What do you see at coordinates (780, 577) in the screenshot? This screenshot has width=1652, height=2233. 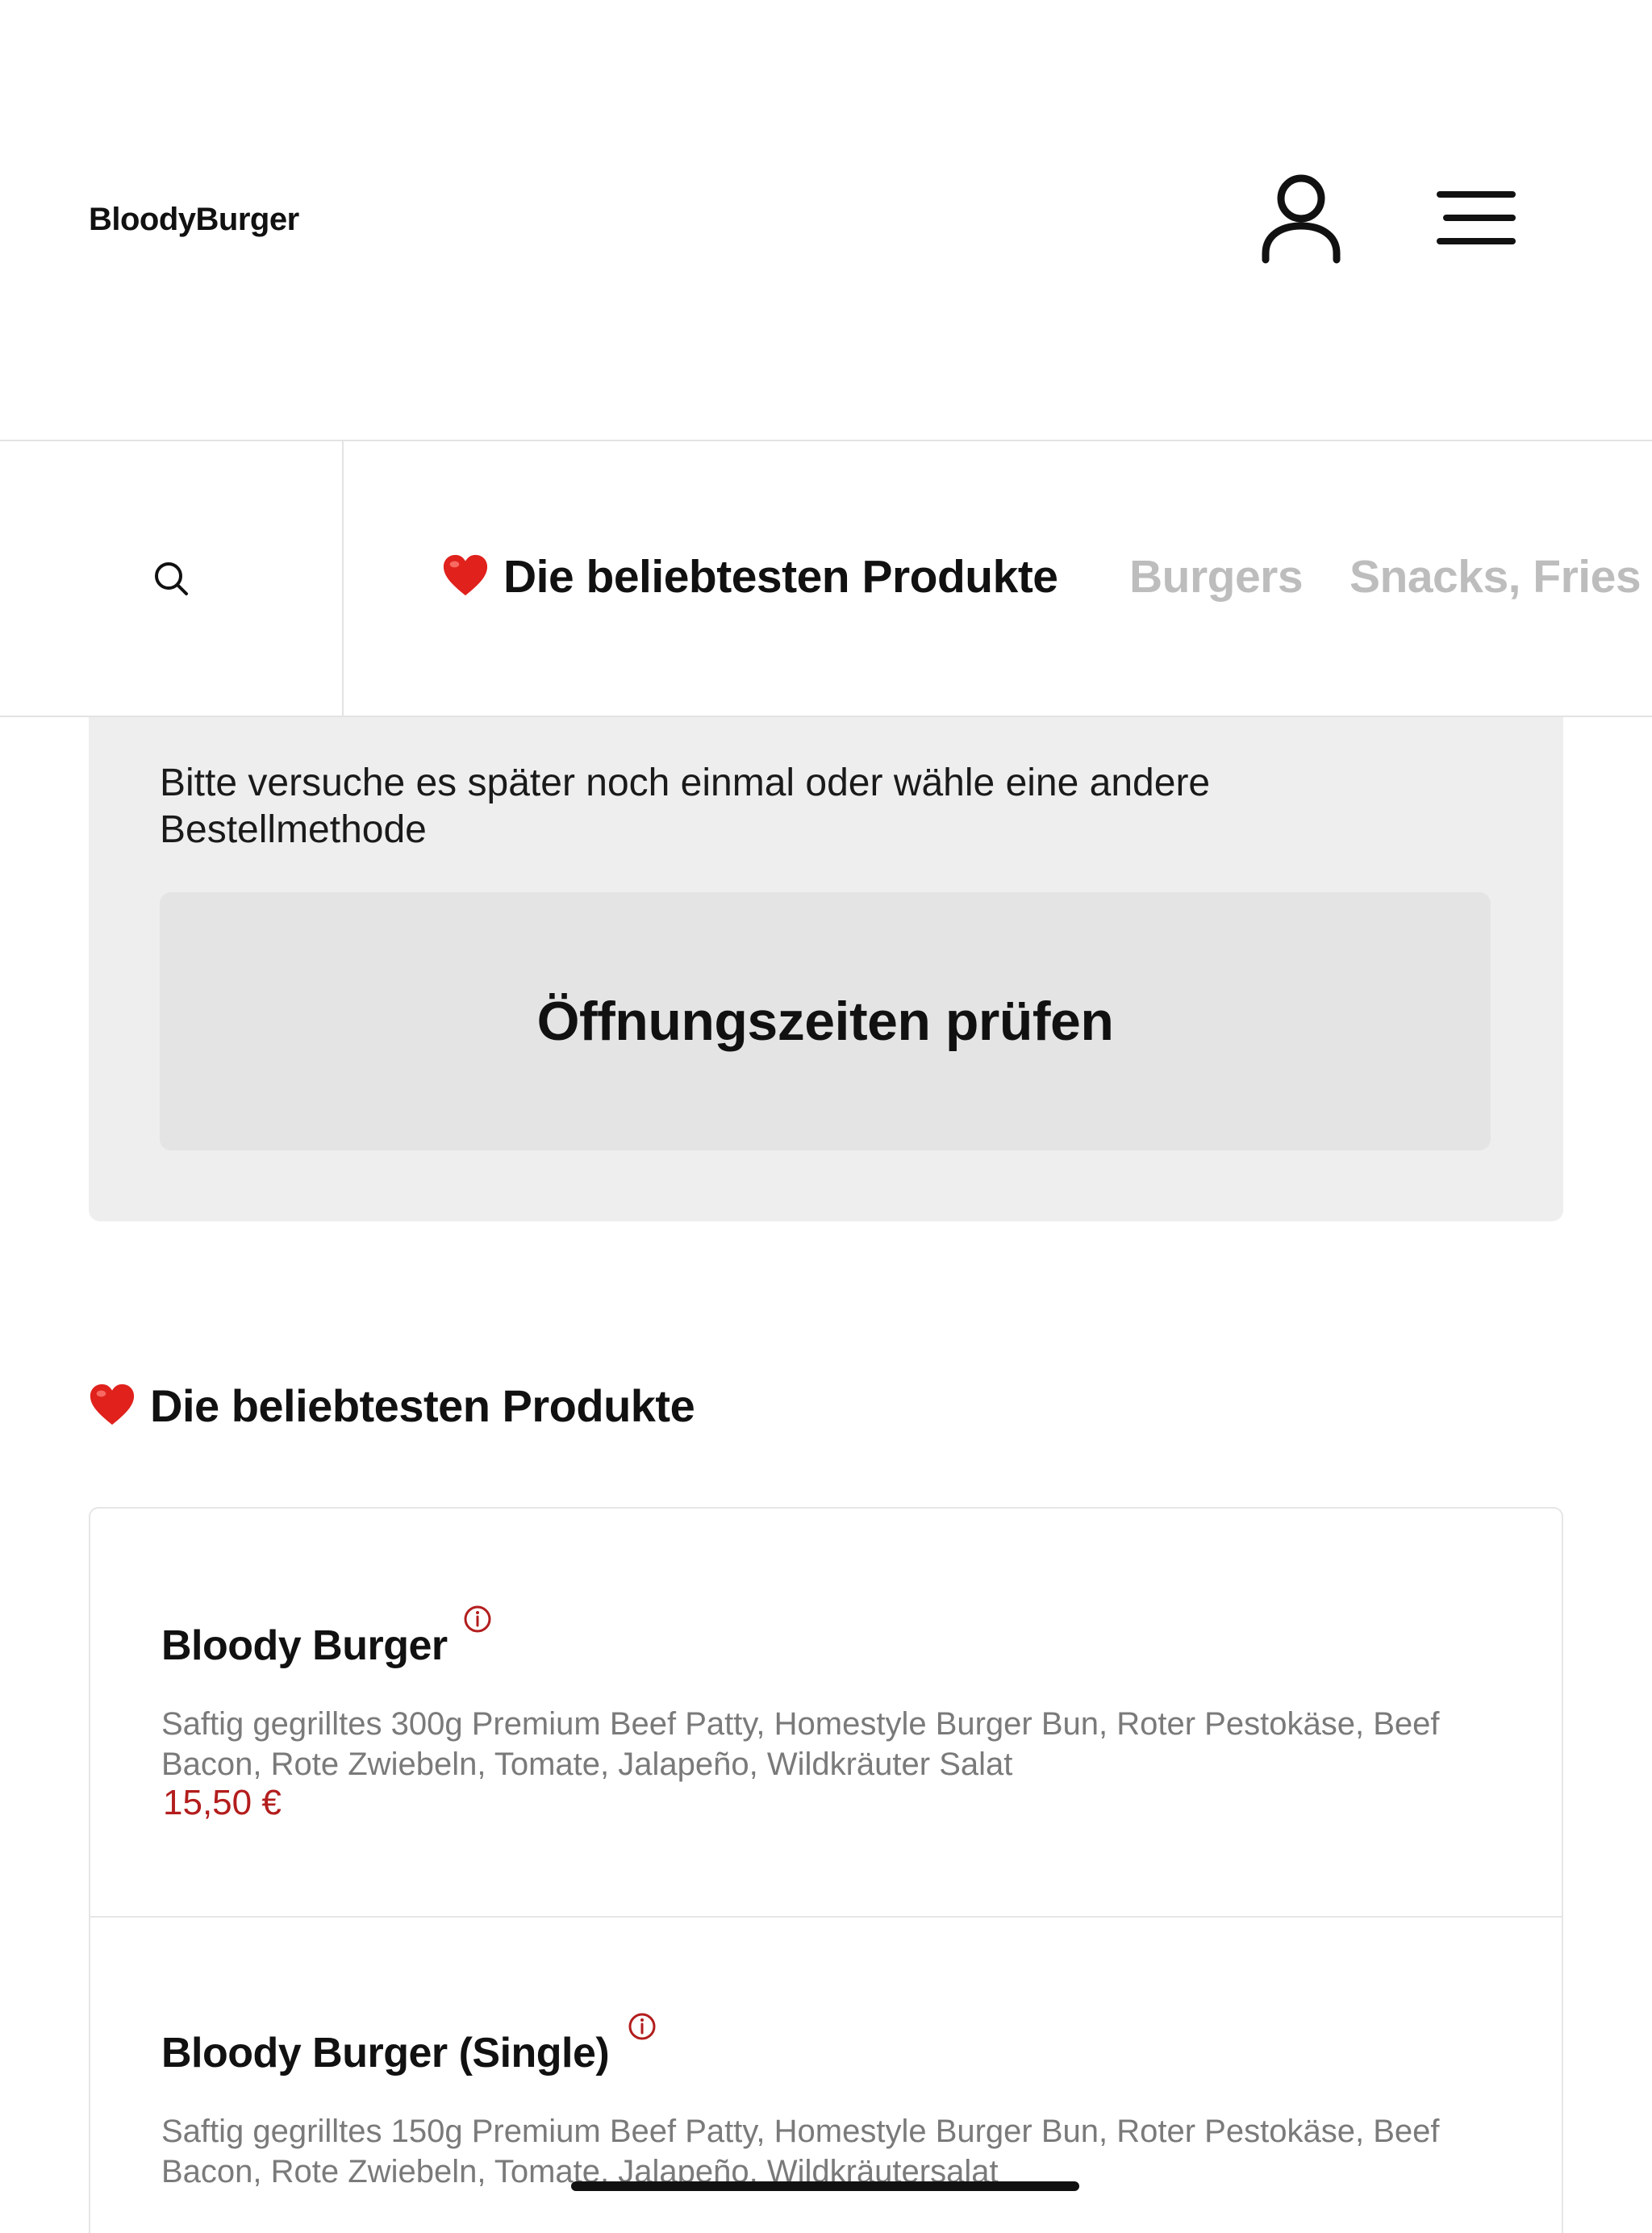 I see `tab-label: Die beliebtesten Produkte` at bounding box center [780, 577].